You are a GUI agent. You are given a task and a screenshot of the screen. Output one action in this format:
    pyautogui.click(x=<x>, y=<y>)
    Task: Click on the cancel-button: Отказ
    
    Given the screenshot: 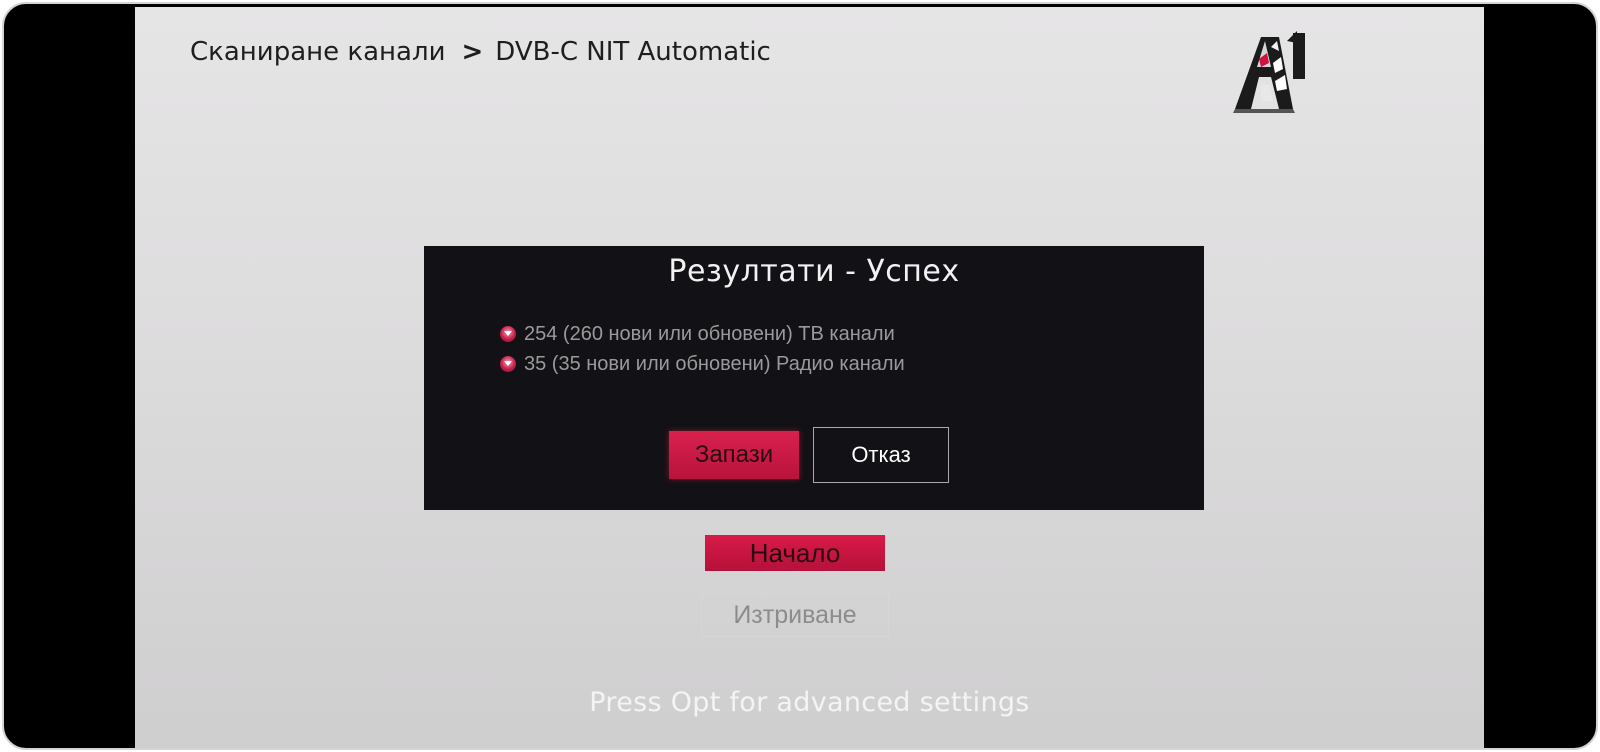 What is the action you would take?
    pyautogui.click(x=881, y=455)
    